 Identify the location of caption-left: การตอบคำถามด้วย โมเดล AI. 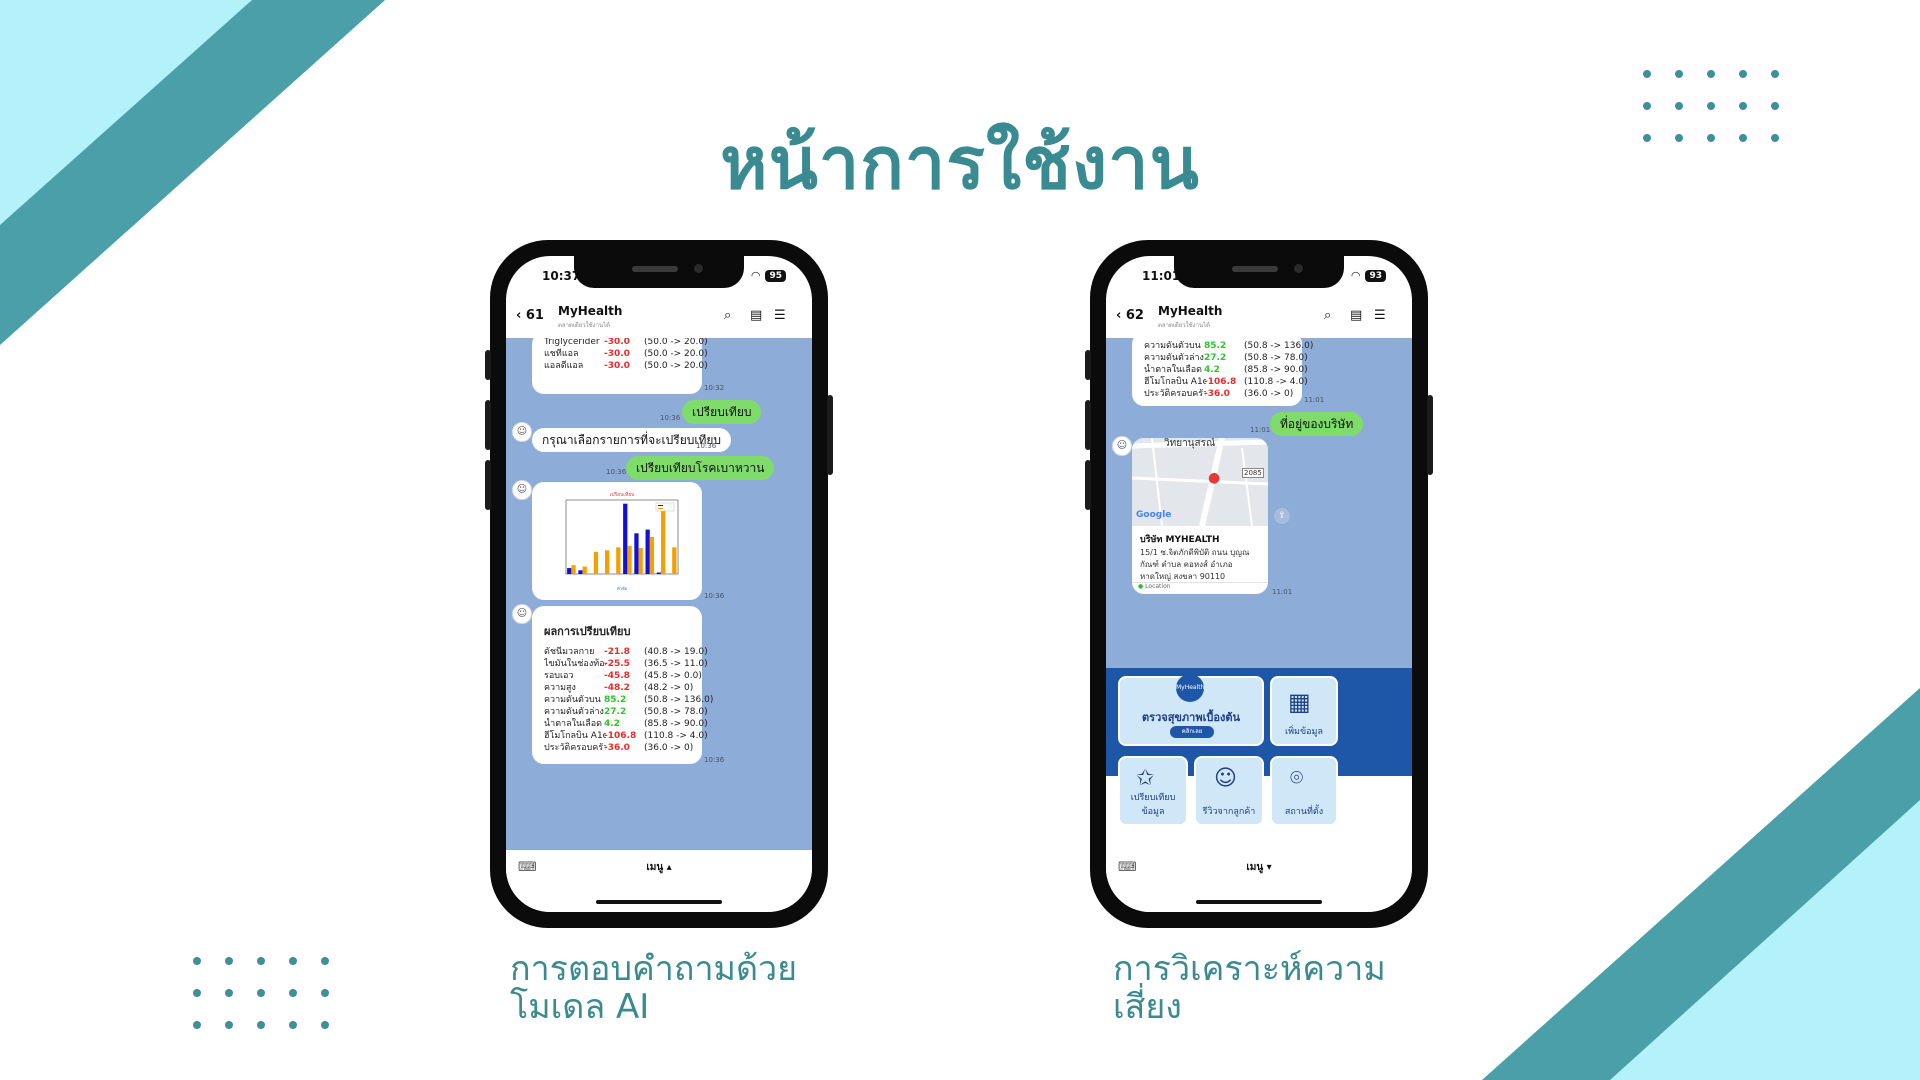
(653, 988).